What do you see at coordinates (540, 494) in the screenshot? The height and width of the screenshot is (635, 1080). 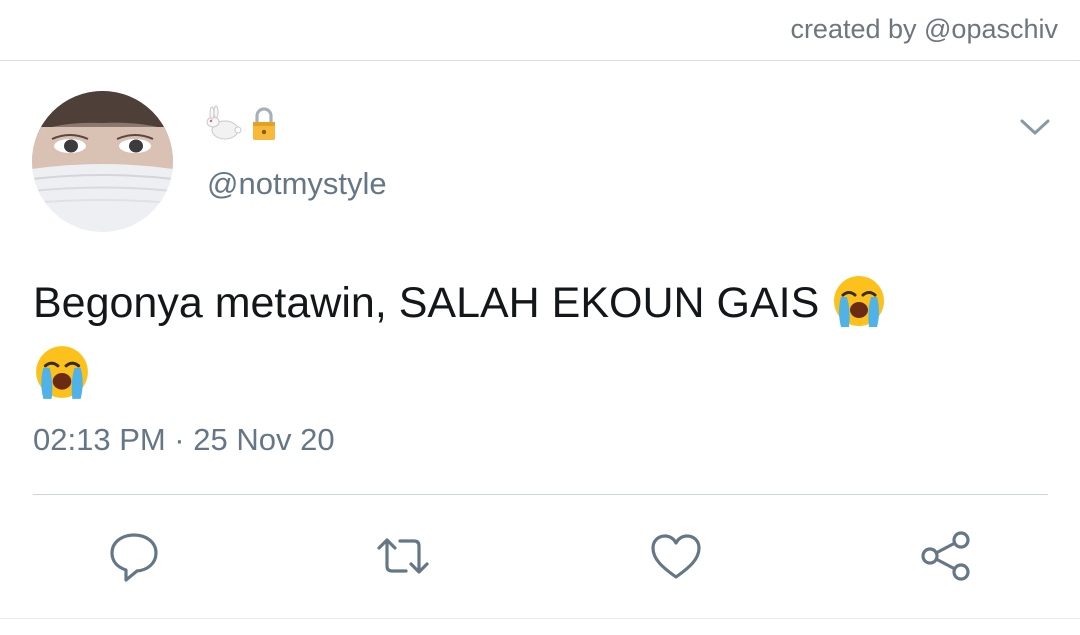 I see `actions-divider` at bounding box center [540, 494].